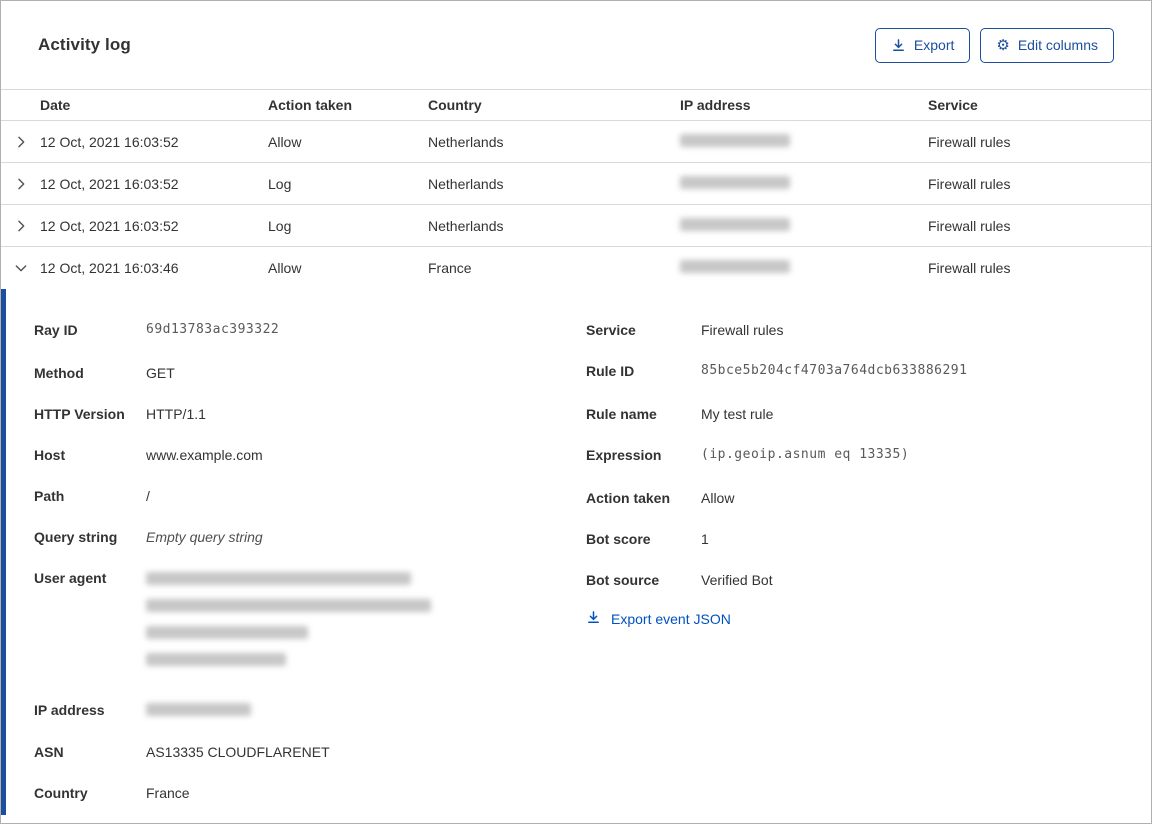 The image size is (1152, 824). I want to click on detail-row: IP address, so click(310, 710).